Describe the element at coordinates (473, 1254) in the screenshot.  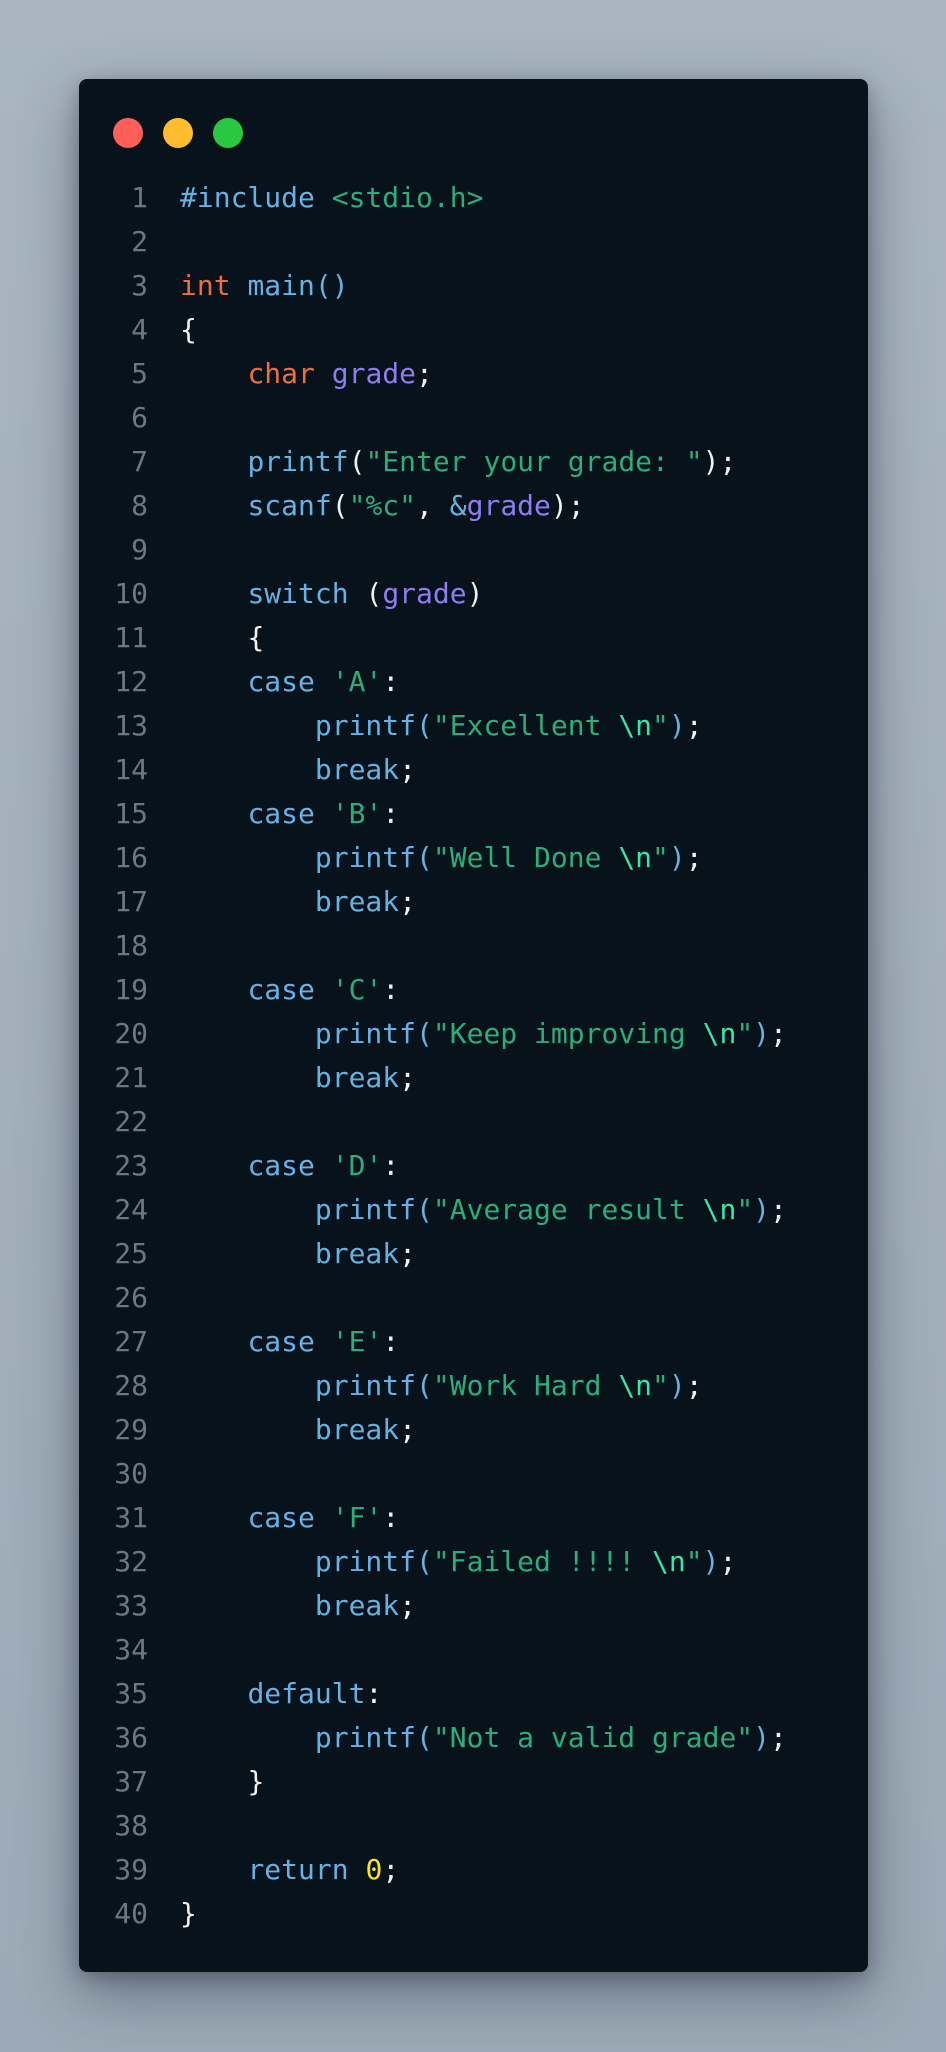
I see `code-line: 25 break;` at that location.